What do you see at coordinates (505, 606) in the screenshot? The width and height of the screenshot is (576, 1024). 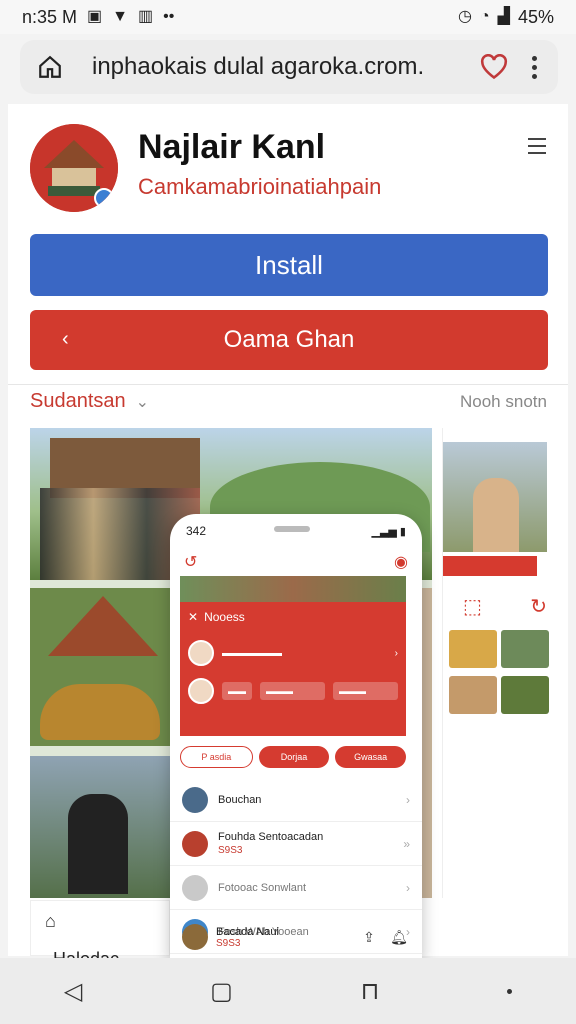 I see `side-icons: ⬚ ↻` at bounding box center [505, 606].